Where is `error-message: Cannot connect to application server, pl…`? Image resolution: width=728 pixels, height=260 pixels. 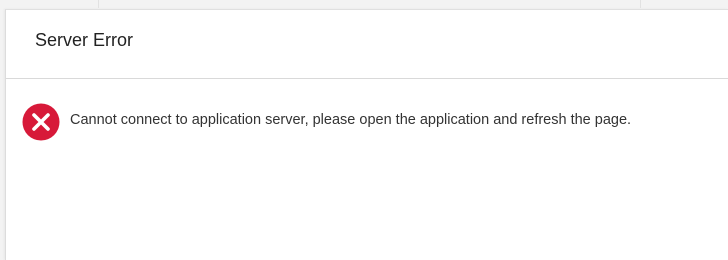
error-message: Cannot connect to application server, pl… is located at coordinates (351, 120).